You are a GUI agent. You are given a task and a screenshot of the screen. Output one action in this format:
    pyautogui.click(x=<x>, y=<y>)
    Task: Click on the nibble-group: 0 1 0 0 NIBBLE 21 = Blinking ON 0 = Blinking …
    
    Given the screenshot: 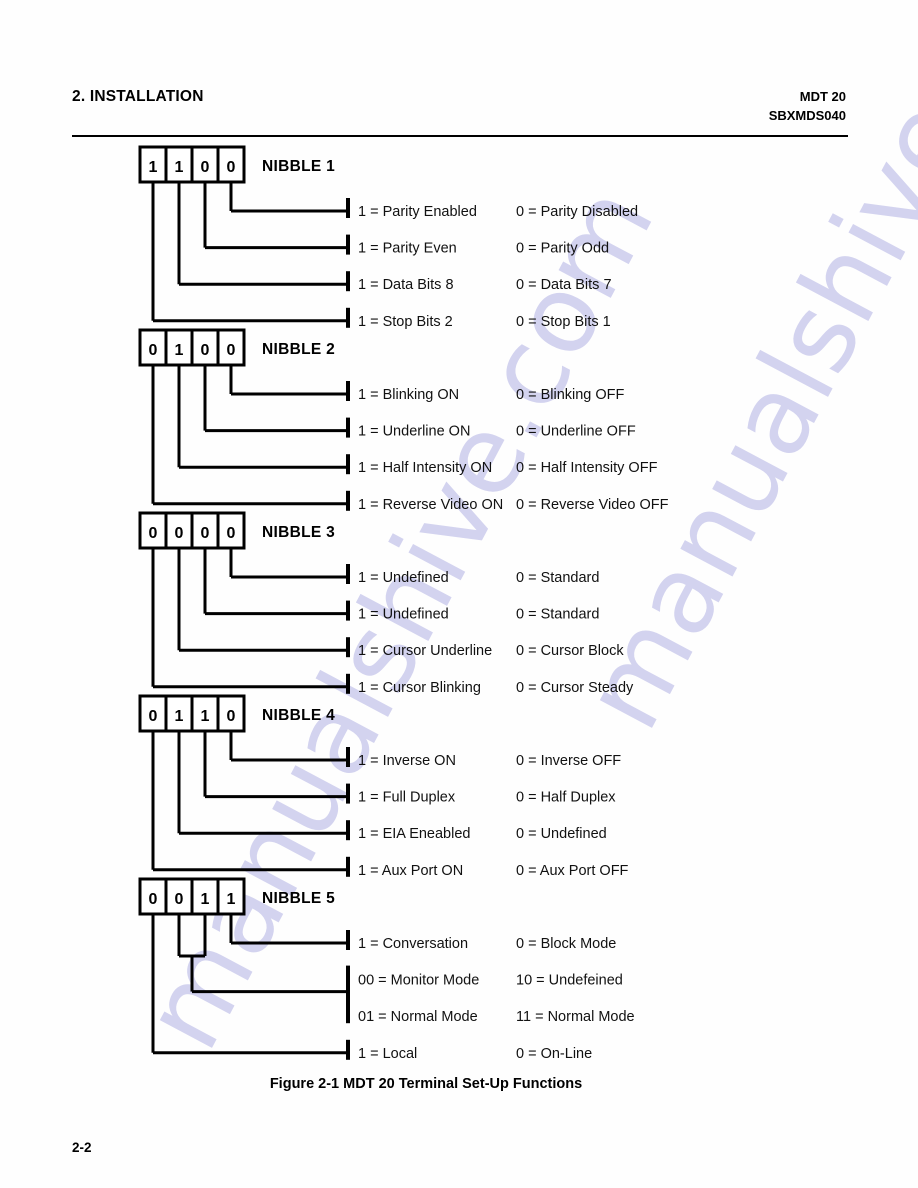 What is the action you would take?
    pyautogui.click(x=403, y=420)
    